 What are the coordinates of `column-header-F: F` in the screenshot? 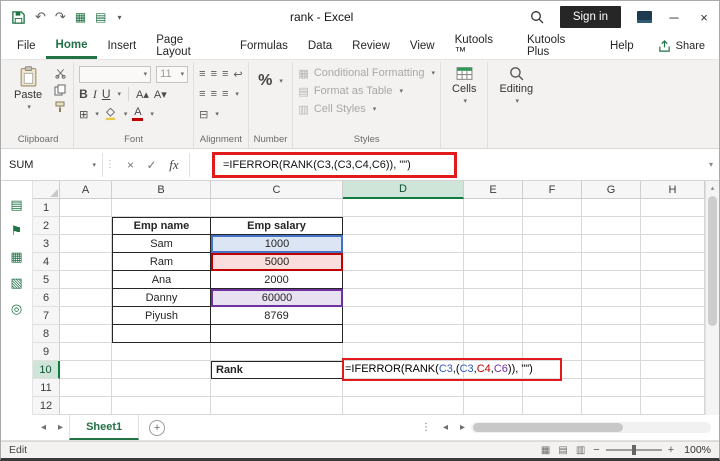 It's located at (552, 190).